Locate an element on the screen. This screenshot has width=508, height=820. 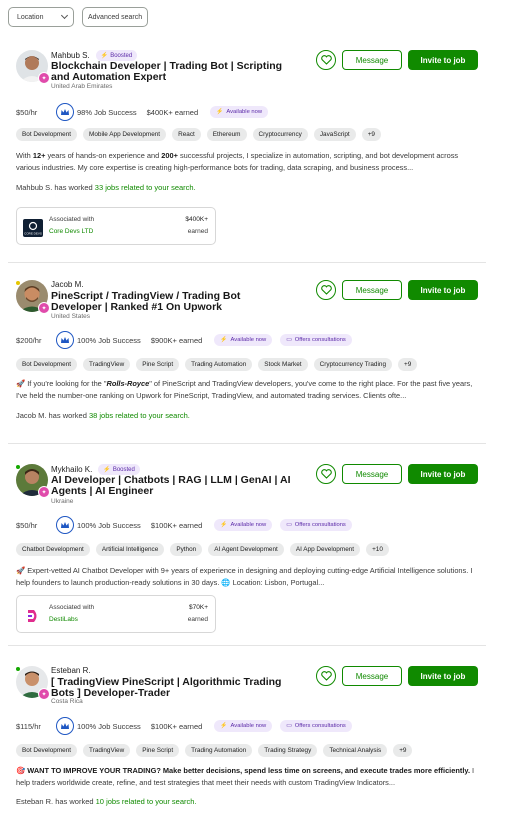
total-earned: $100K+ earned is located at coordinates (176, 525).